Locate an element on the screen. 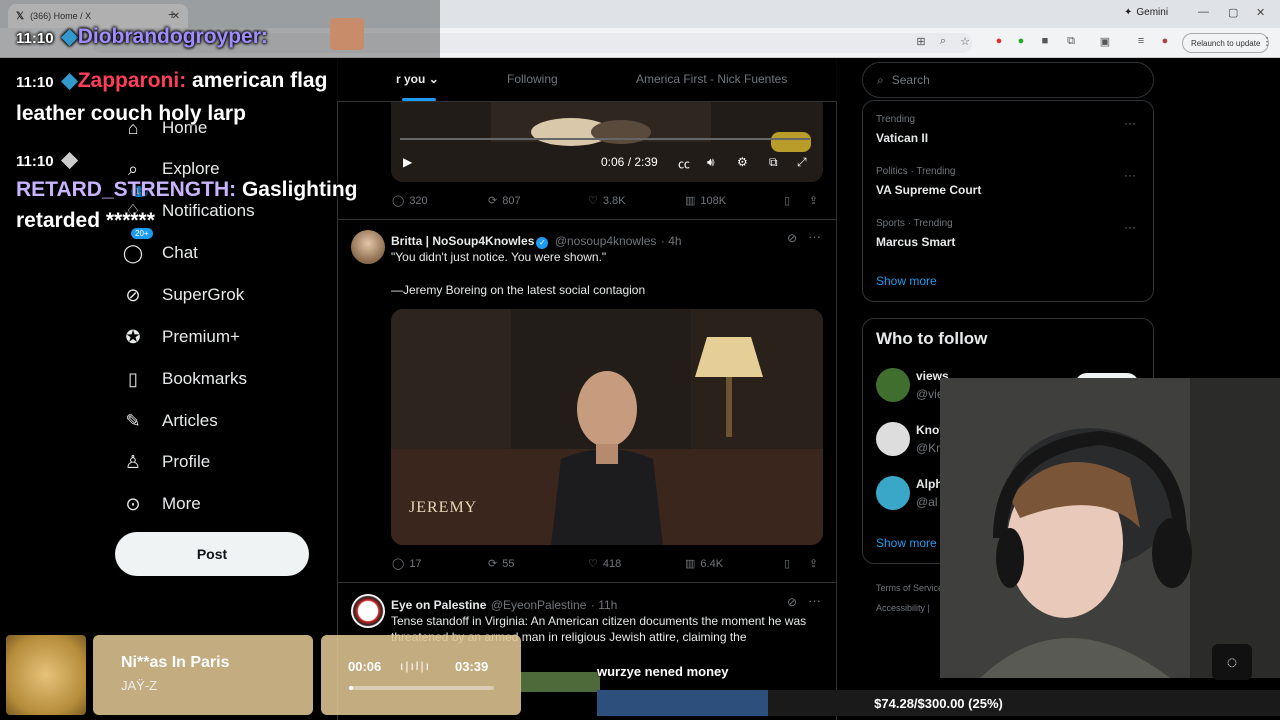  suggestion-handle: @al is located at coordinates (927, 502).